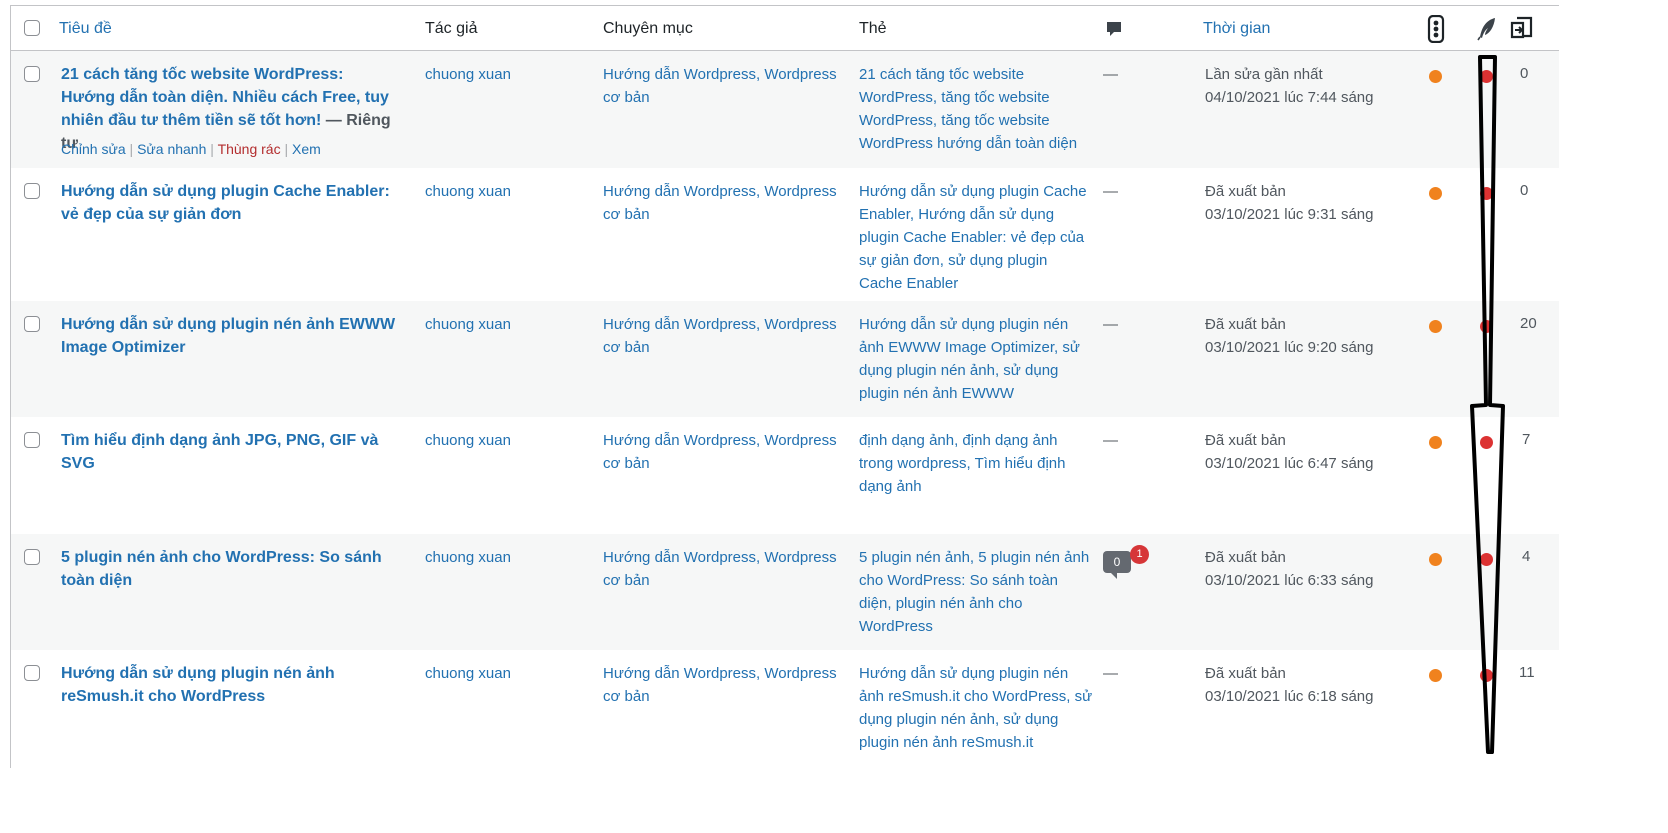 The width and height of the screenshot is (1668, 833). I want to click on column-tags: Thẻ, so click(873, 28).